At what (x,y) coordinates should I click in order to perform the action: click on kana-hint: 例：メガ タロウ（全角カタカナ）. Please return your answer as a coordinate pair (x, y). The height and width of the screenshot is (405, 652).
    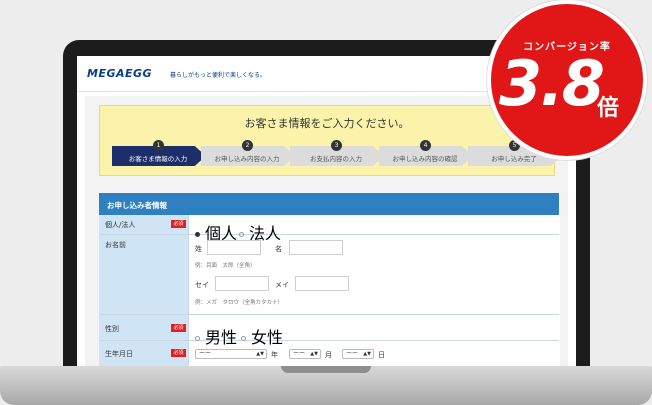
    Looking at the image, I should click on (239, 303).